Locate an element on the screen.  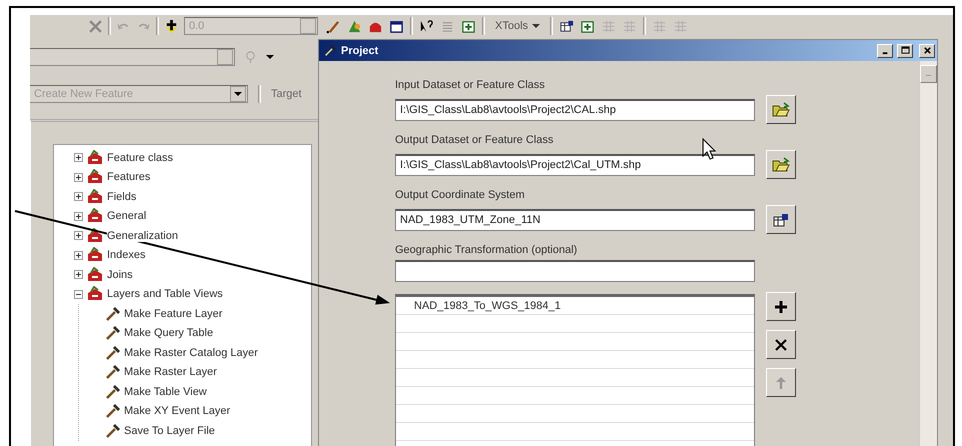
tree-item: Save To Layer File is located at coordinates (169, 430).